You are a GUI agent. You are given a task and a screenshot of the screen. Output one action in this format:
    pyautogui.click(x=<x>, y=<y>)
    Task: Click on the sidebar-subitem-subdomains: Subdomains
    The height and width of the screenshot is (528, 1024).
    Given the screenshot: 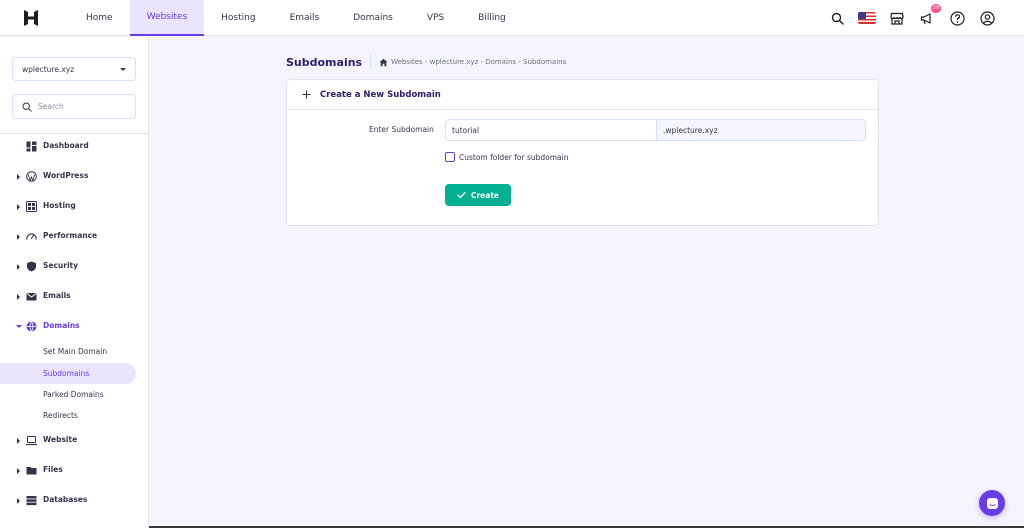 What is the action you would take?
    pyautogui.click(x=68, y=373)
    